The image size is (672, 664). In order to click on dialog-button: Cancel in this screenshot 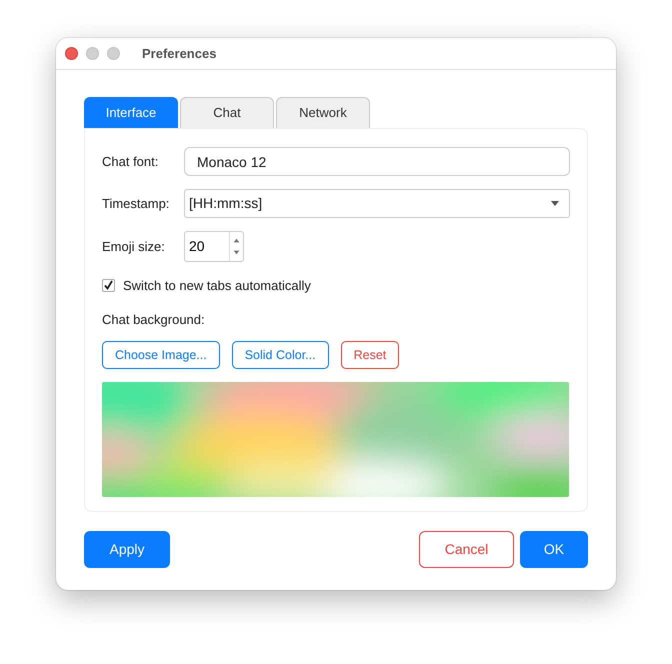, I will do `click(466, 549)`.